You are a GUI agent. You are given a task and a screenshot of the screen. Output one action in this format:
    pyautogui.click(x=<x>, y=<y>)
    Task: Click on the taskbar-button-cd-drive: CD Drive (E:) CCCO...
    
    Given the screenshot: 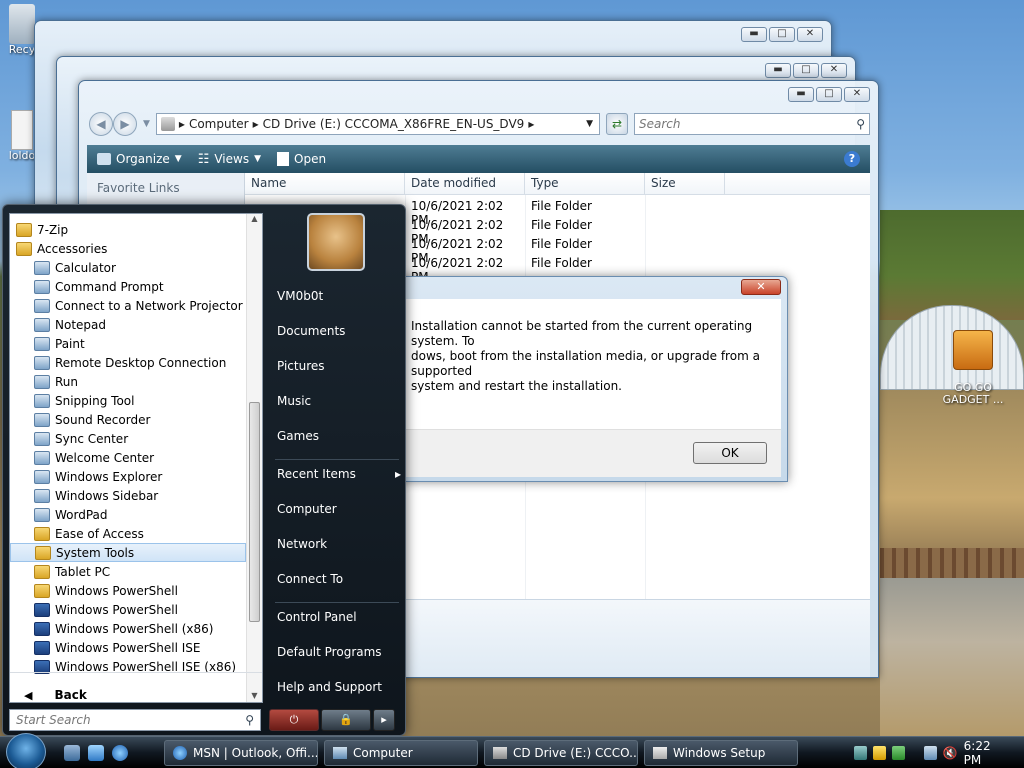 What is the action you would take?
    pyautogui.click(x=561, y=753)
    